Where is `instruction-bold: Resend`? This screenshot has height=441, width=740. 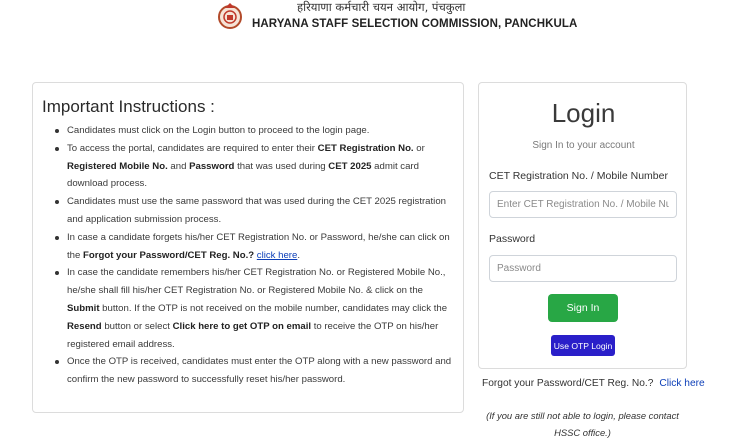 instruction-bold: Resend is located at coordinates (84, 326).